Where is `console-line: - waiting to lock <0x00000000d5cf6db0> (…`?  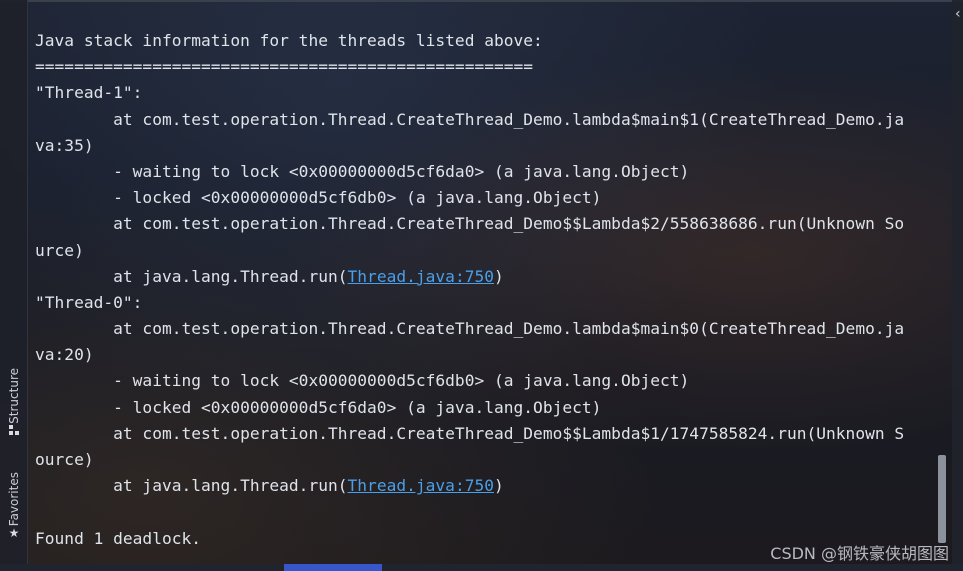 console-line: - waiting to lock <0x00000000d5cf6db0> (… is located at coordinates (362, 381).